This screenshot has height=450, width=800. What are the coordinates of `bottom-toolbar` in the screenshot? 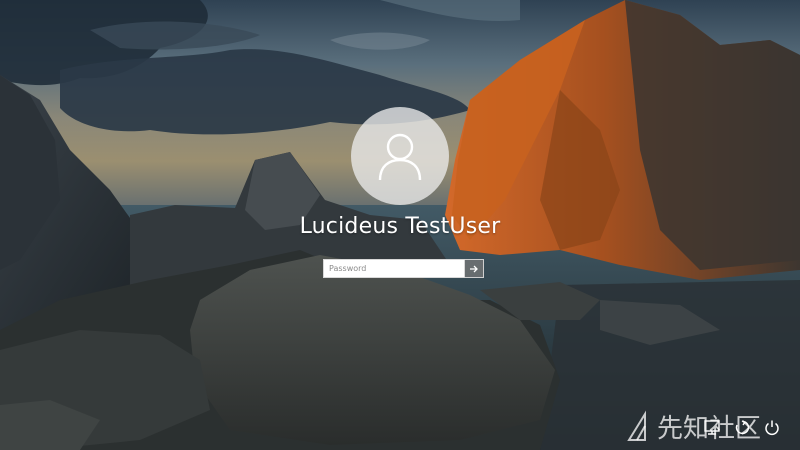 It's located at (742, 428).